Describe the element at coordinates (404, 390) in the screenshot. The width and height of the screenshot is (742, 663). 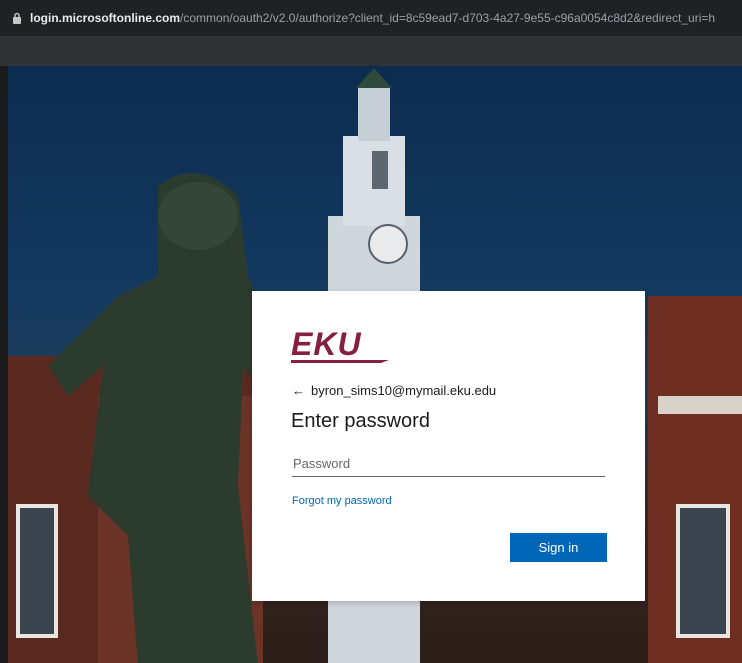
I see `account-email: byron_sims10@mymail.eku.edu` at that location.